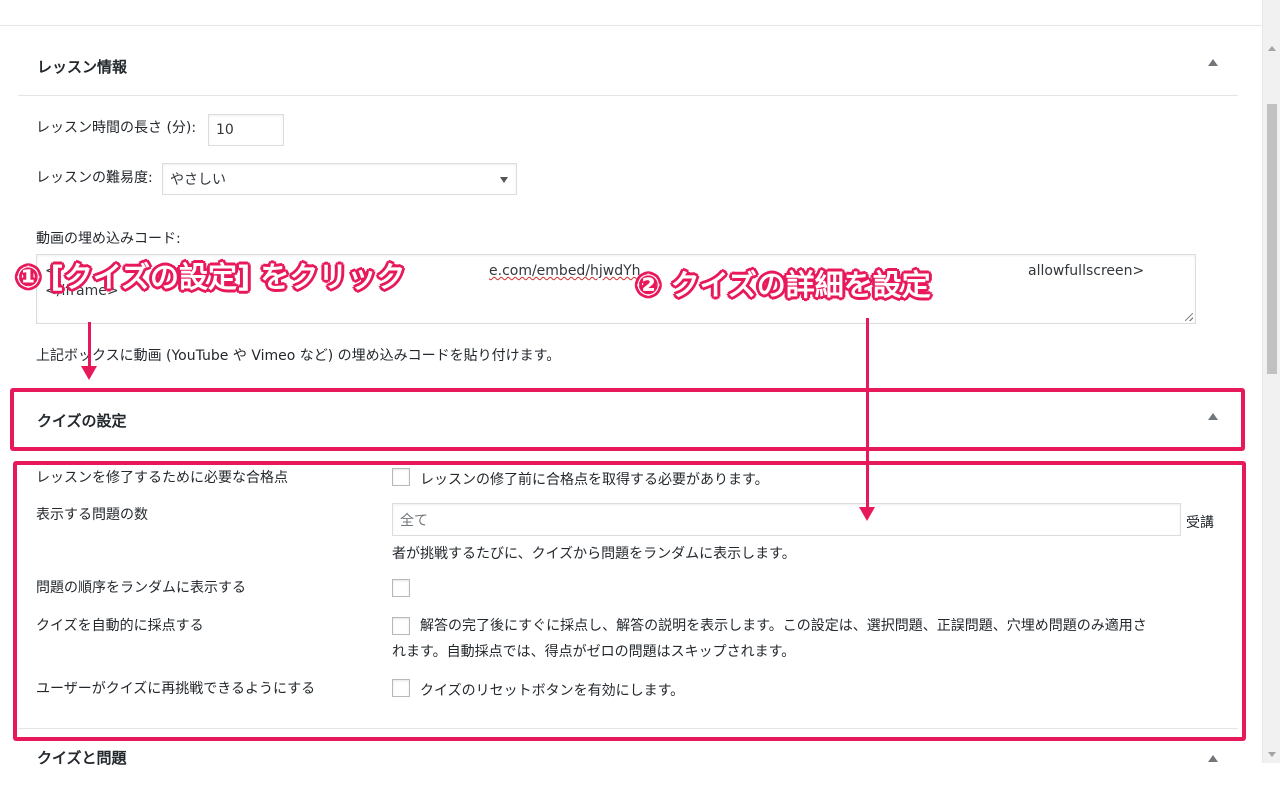 Image resolution: width=1280 pixels, height=788 pixels. What do you see at coordinates (94, 178) in the screenshot?
I see `difficulty-label: レッスンの難易度:` at bounding box center [94, 178].